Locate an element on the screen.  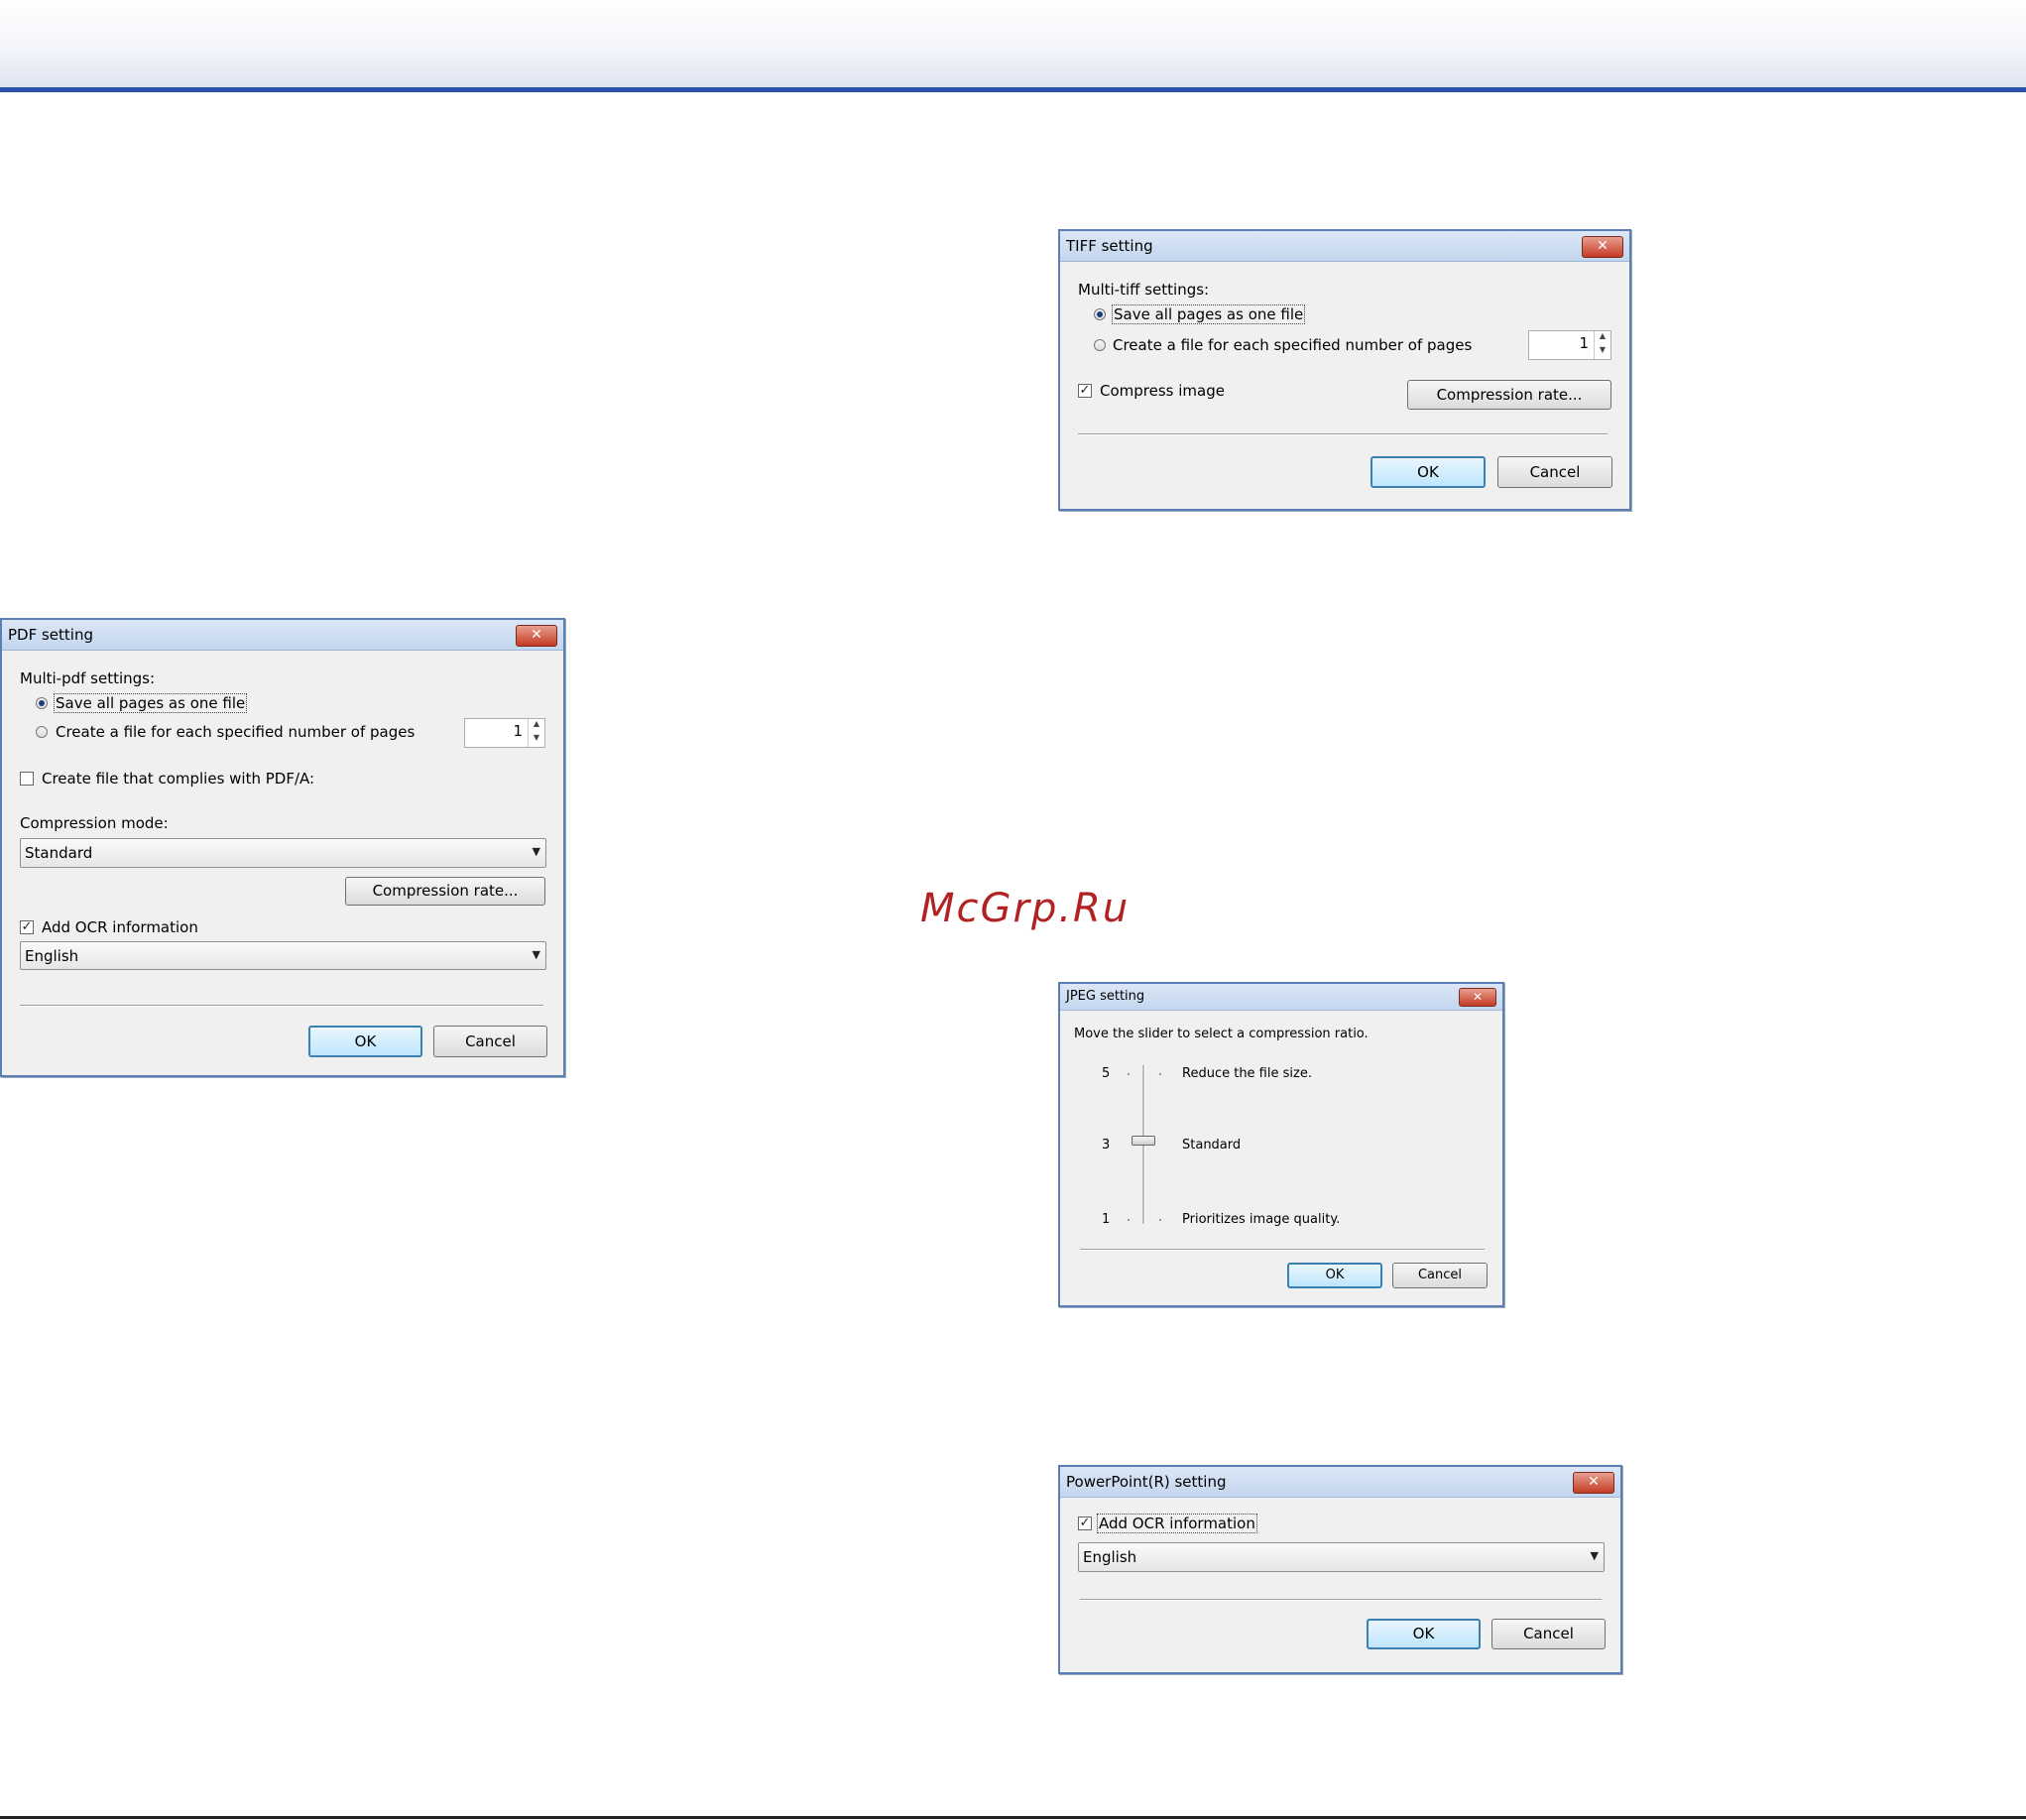
slider-thumb is located at coordinates (1143, 1141).